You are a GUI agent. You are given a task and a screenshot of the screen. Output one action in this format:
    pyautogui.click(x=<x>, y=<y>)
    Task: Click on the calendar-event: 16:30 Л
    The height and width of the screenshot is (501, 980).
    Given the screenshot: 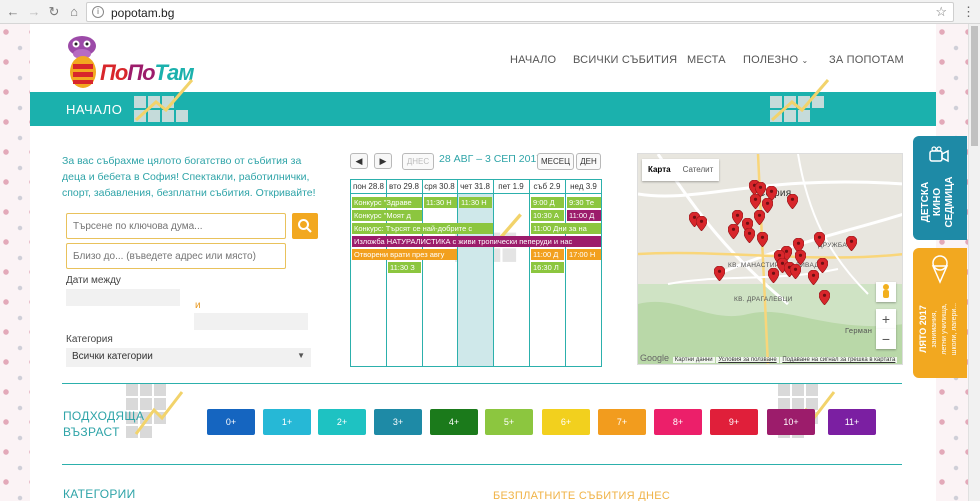 What is the action you would take?
    pyautogui.click(x=547, y=267)
    